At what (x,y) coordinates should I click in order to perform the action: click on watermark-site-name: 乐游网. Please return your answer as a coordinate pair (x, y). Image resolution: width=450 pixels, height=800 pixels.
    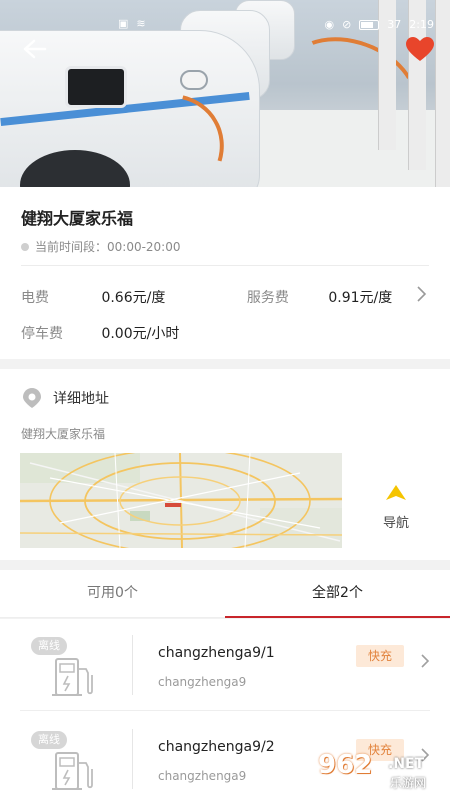
    Looking at the image, I should click on (408, 783).